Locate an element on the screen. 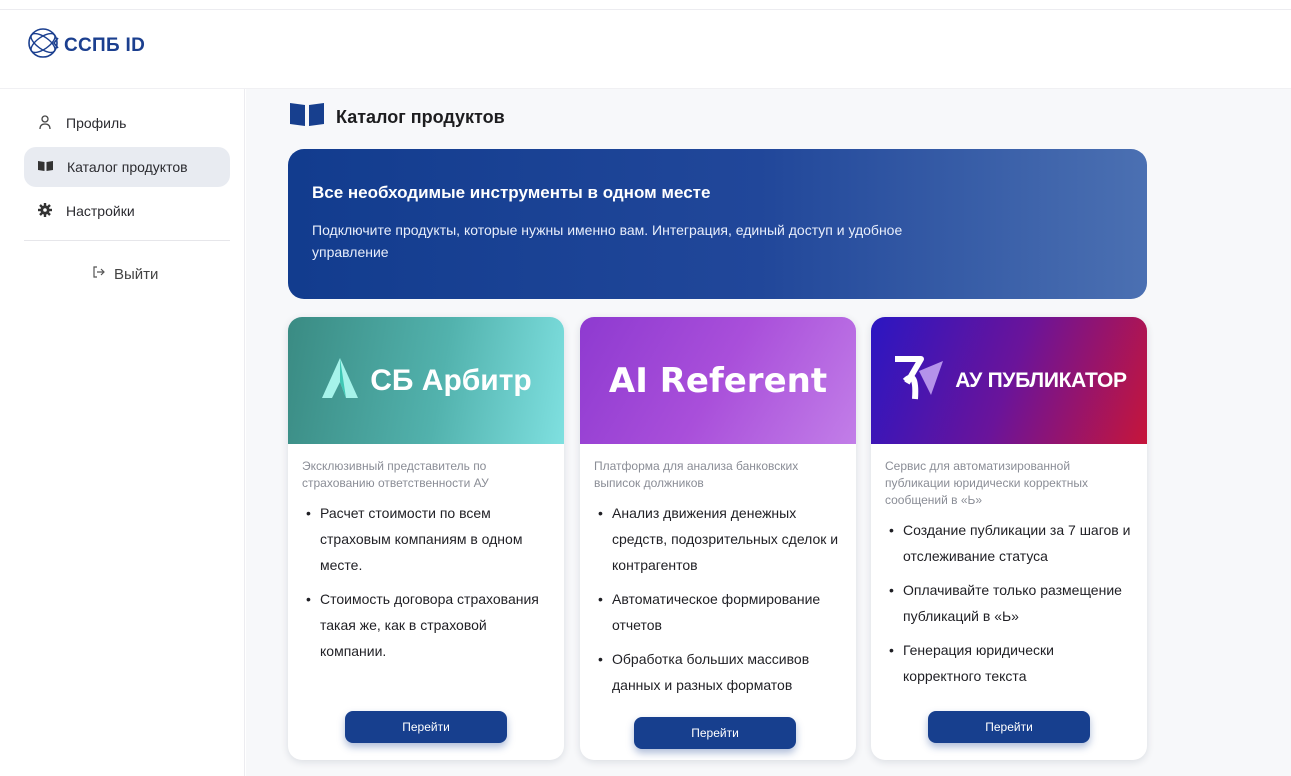 The width and height of the screenshot is (1291, 776). sidebar-divider is located at coordinates (127, 240).